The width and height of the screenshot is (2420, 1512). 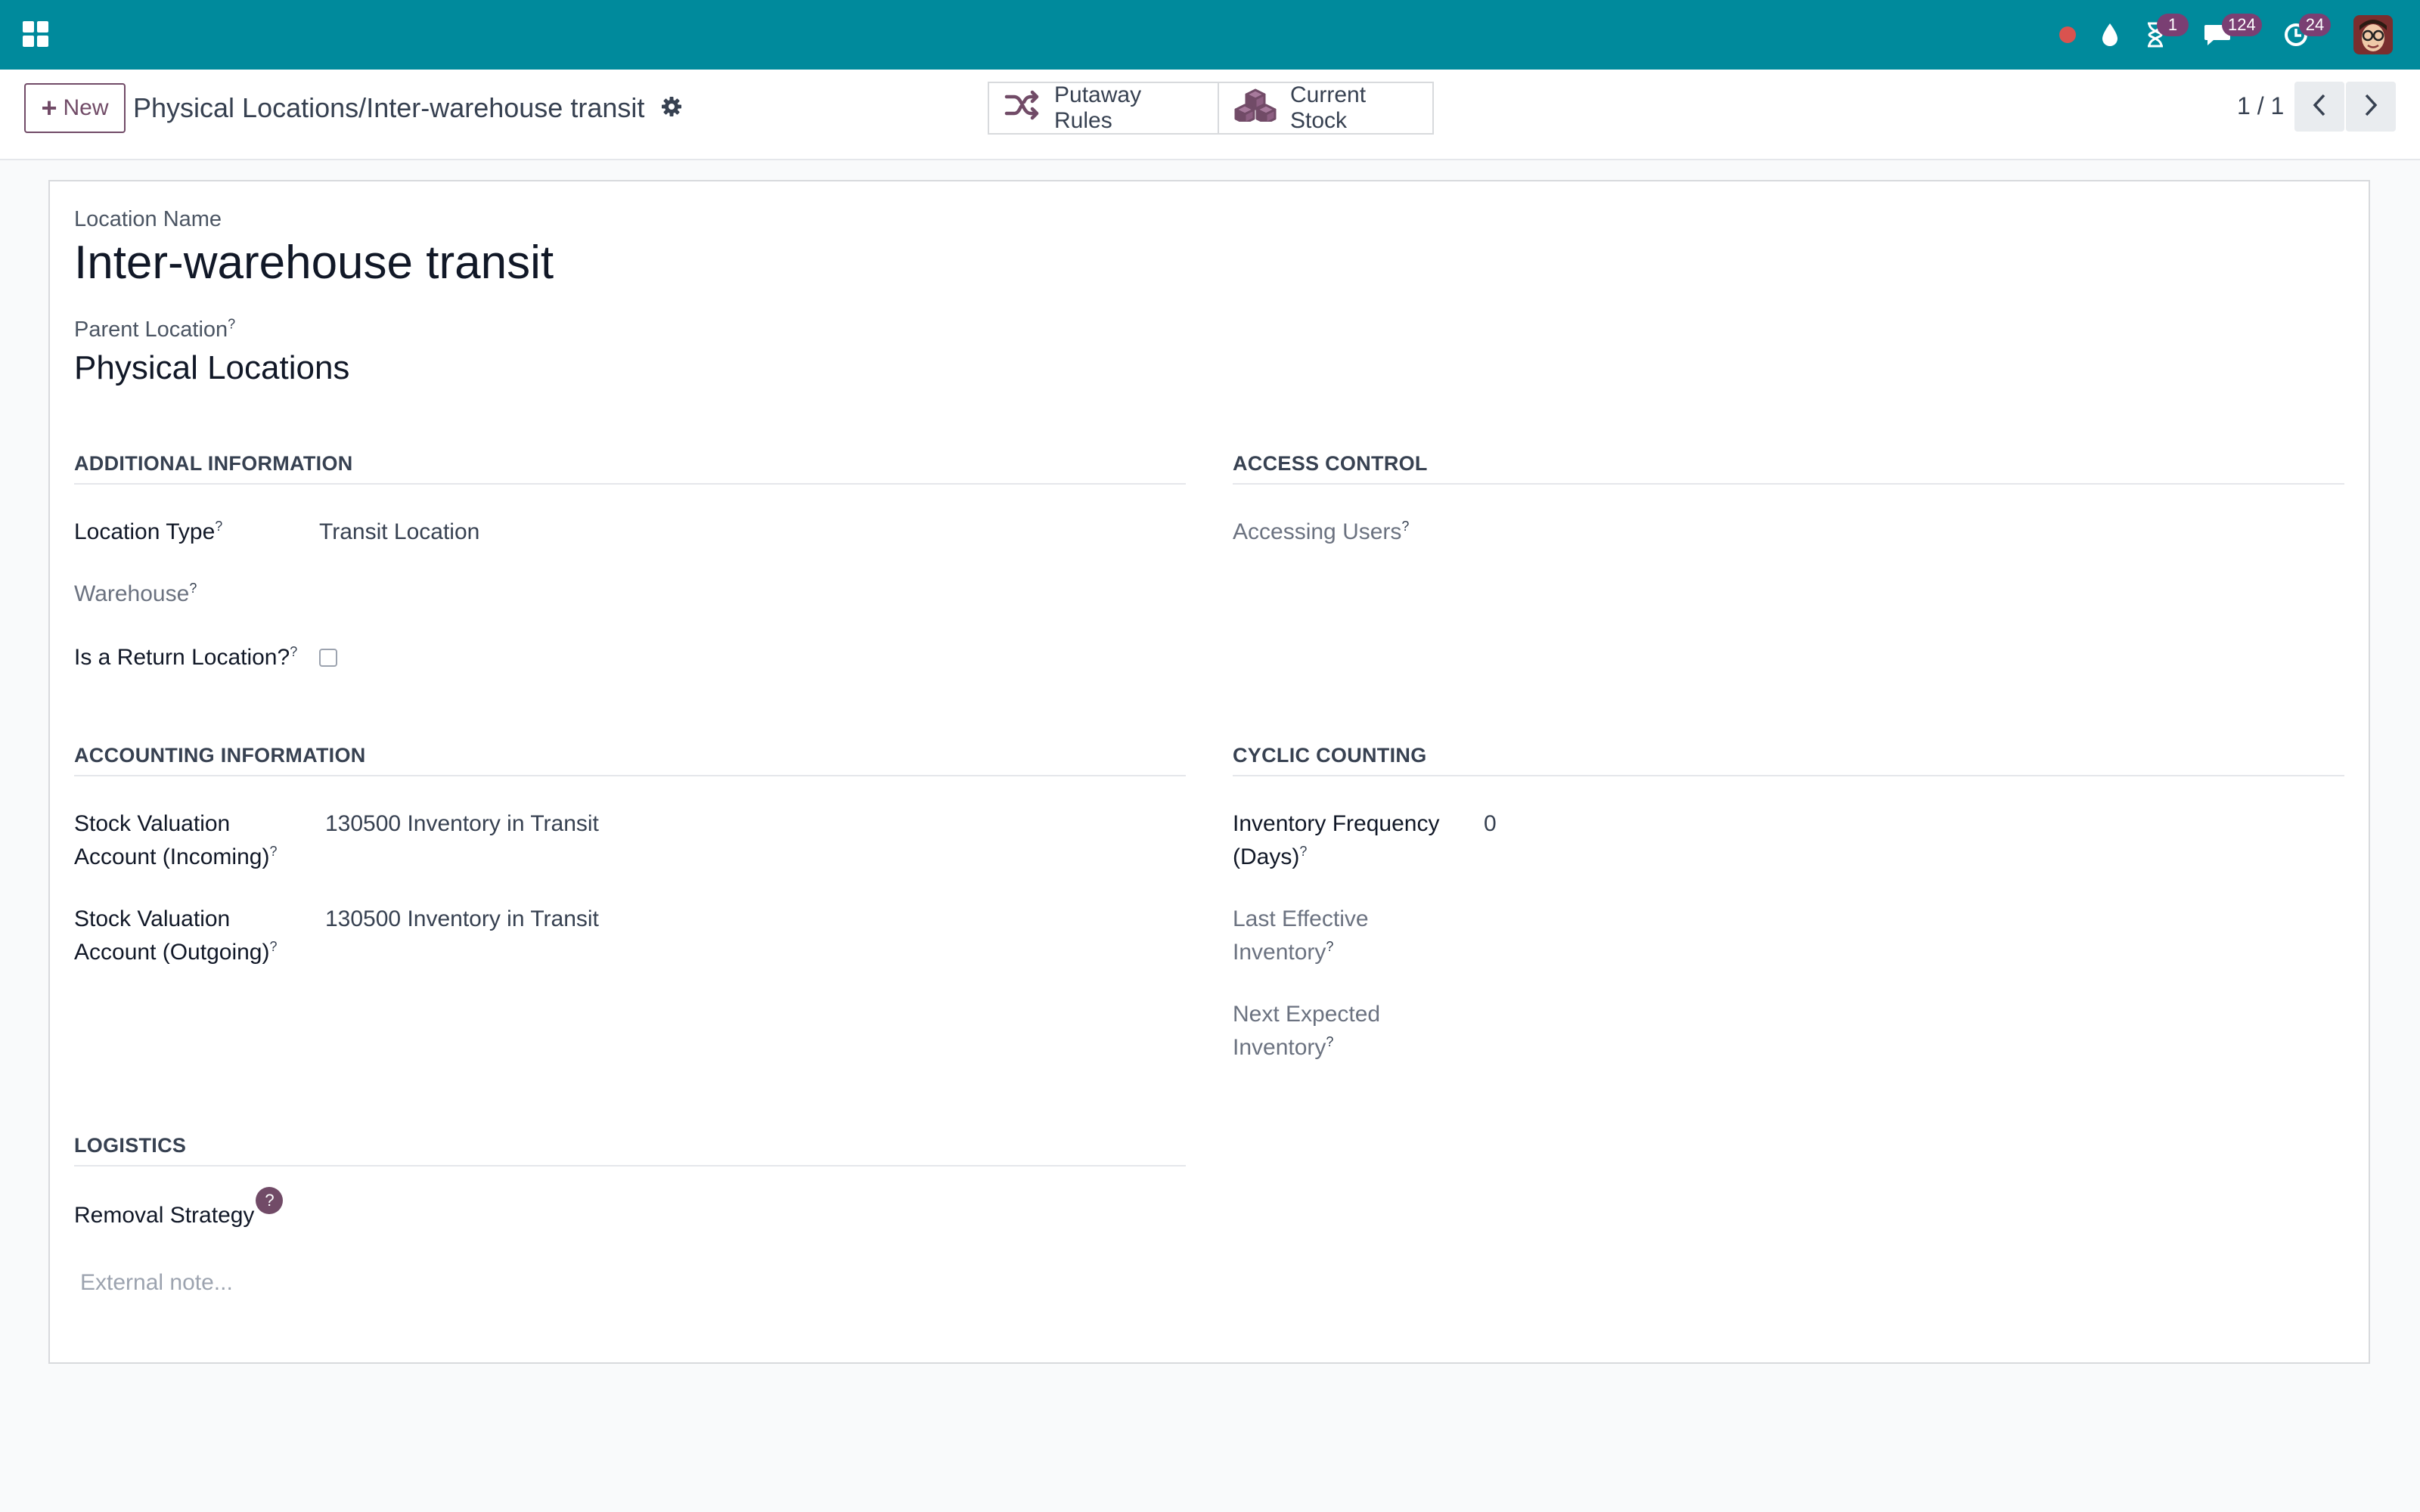 I want to click on pager-next-button, so click(x=2371, y=107).